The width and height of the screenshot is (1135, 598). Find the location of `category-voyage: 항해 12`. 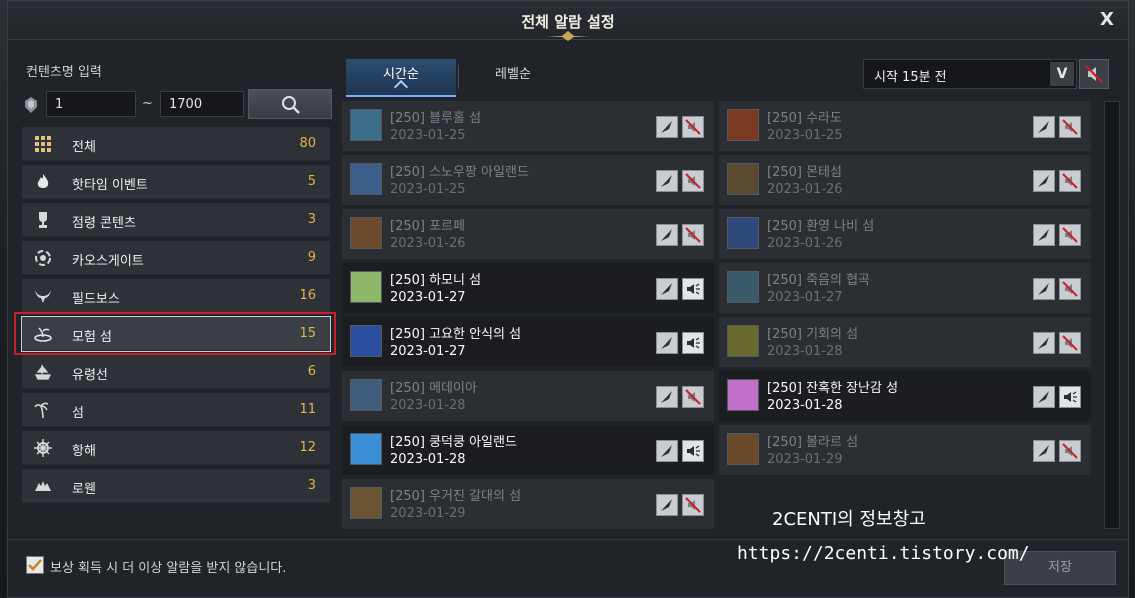

category-voyage: 항해 12 is located at coordinates (176, 448).